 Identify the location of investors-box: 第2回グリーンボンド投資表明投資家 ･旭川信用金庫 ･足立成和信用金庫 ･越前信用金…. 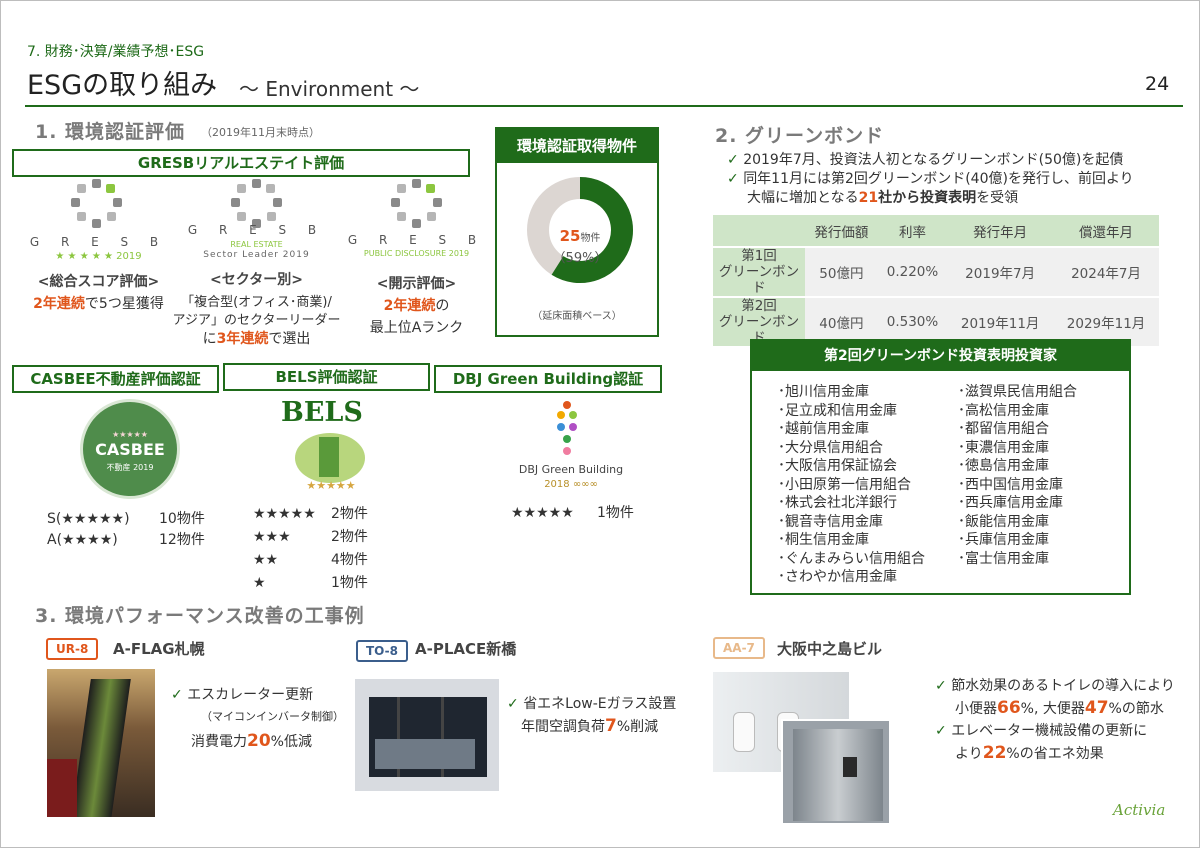
(940, 467).